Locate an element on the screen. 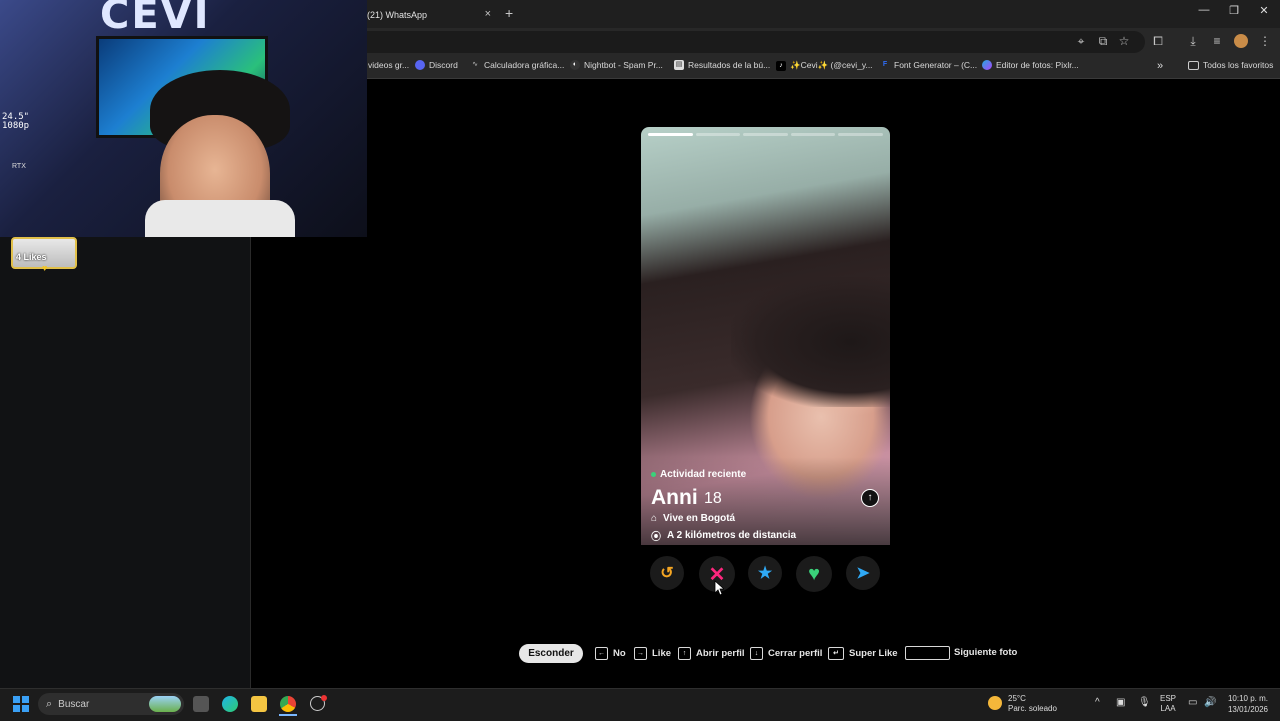 The image size is (1280, 721). folder-icon is located at coordinates (1193, 65).